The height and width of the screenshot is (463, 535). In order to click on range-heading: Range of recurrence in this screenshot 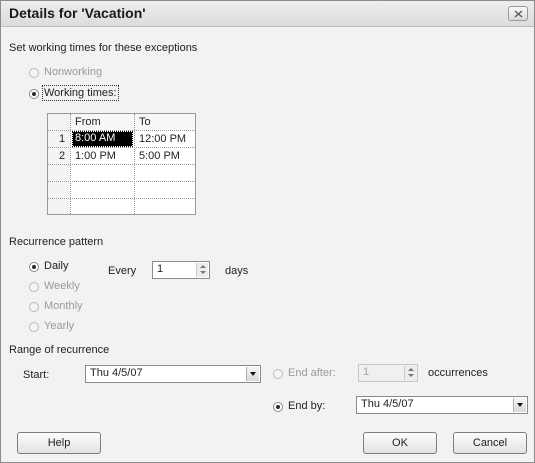, I will do `click(59, 350)`.